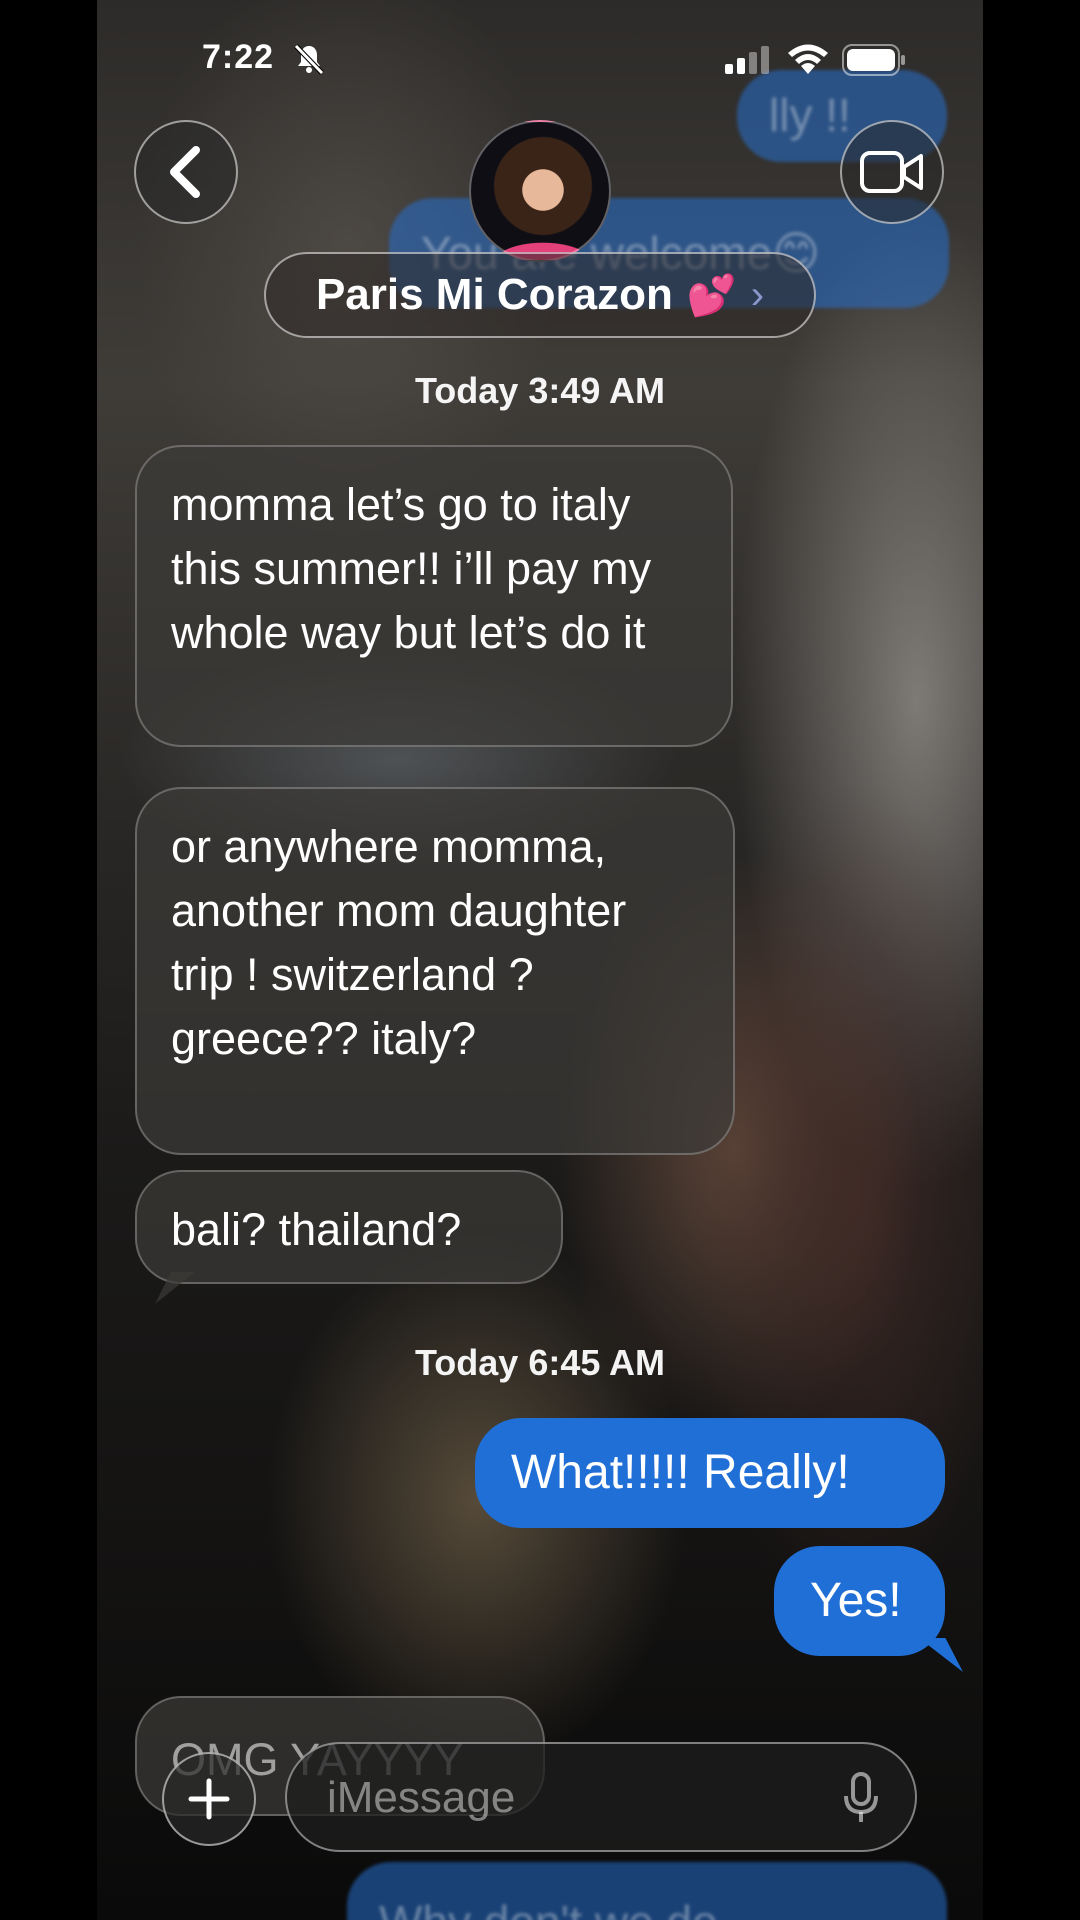 This screenshot has width=1080, height=1920. Describe the element at coordinates (349, 1227) in the screenshot. I see `received-message: bali? thailand?` at that location.